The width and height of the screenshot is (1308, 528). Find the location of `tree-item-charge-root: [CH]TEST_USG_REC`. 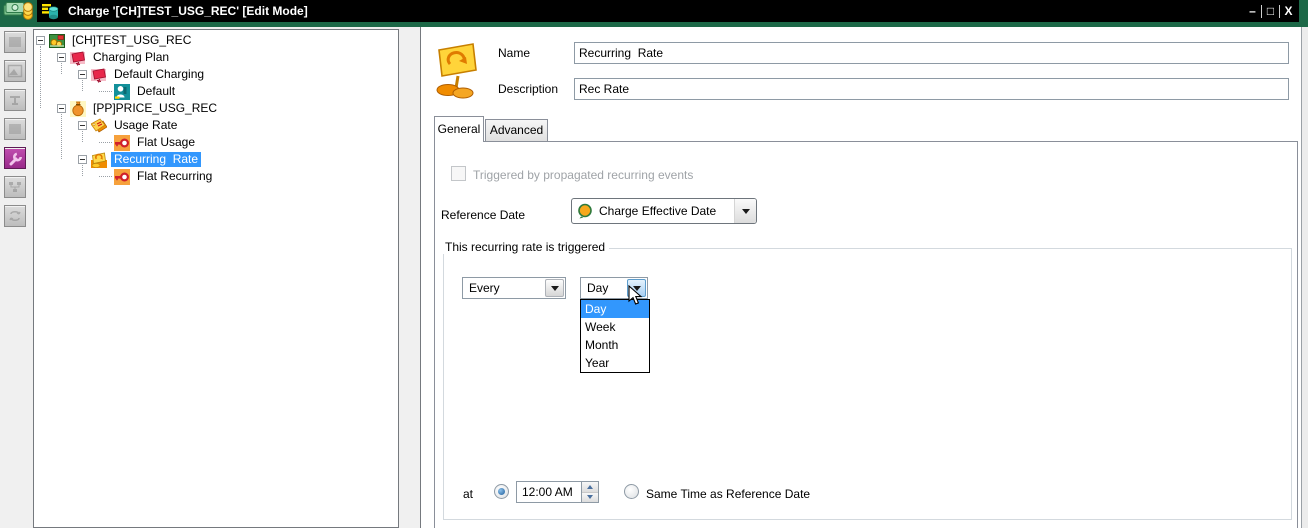

tree-item-charge-root: [CH]TEST_USG_REC is located at coordinates (216, 40).